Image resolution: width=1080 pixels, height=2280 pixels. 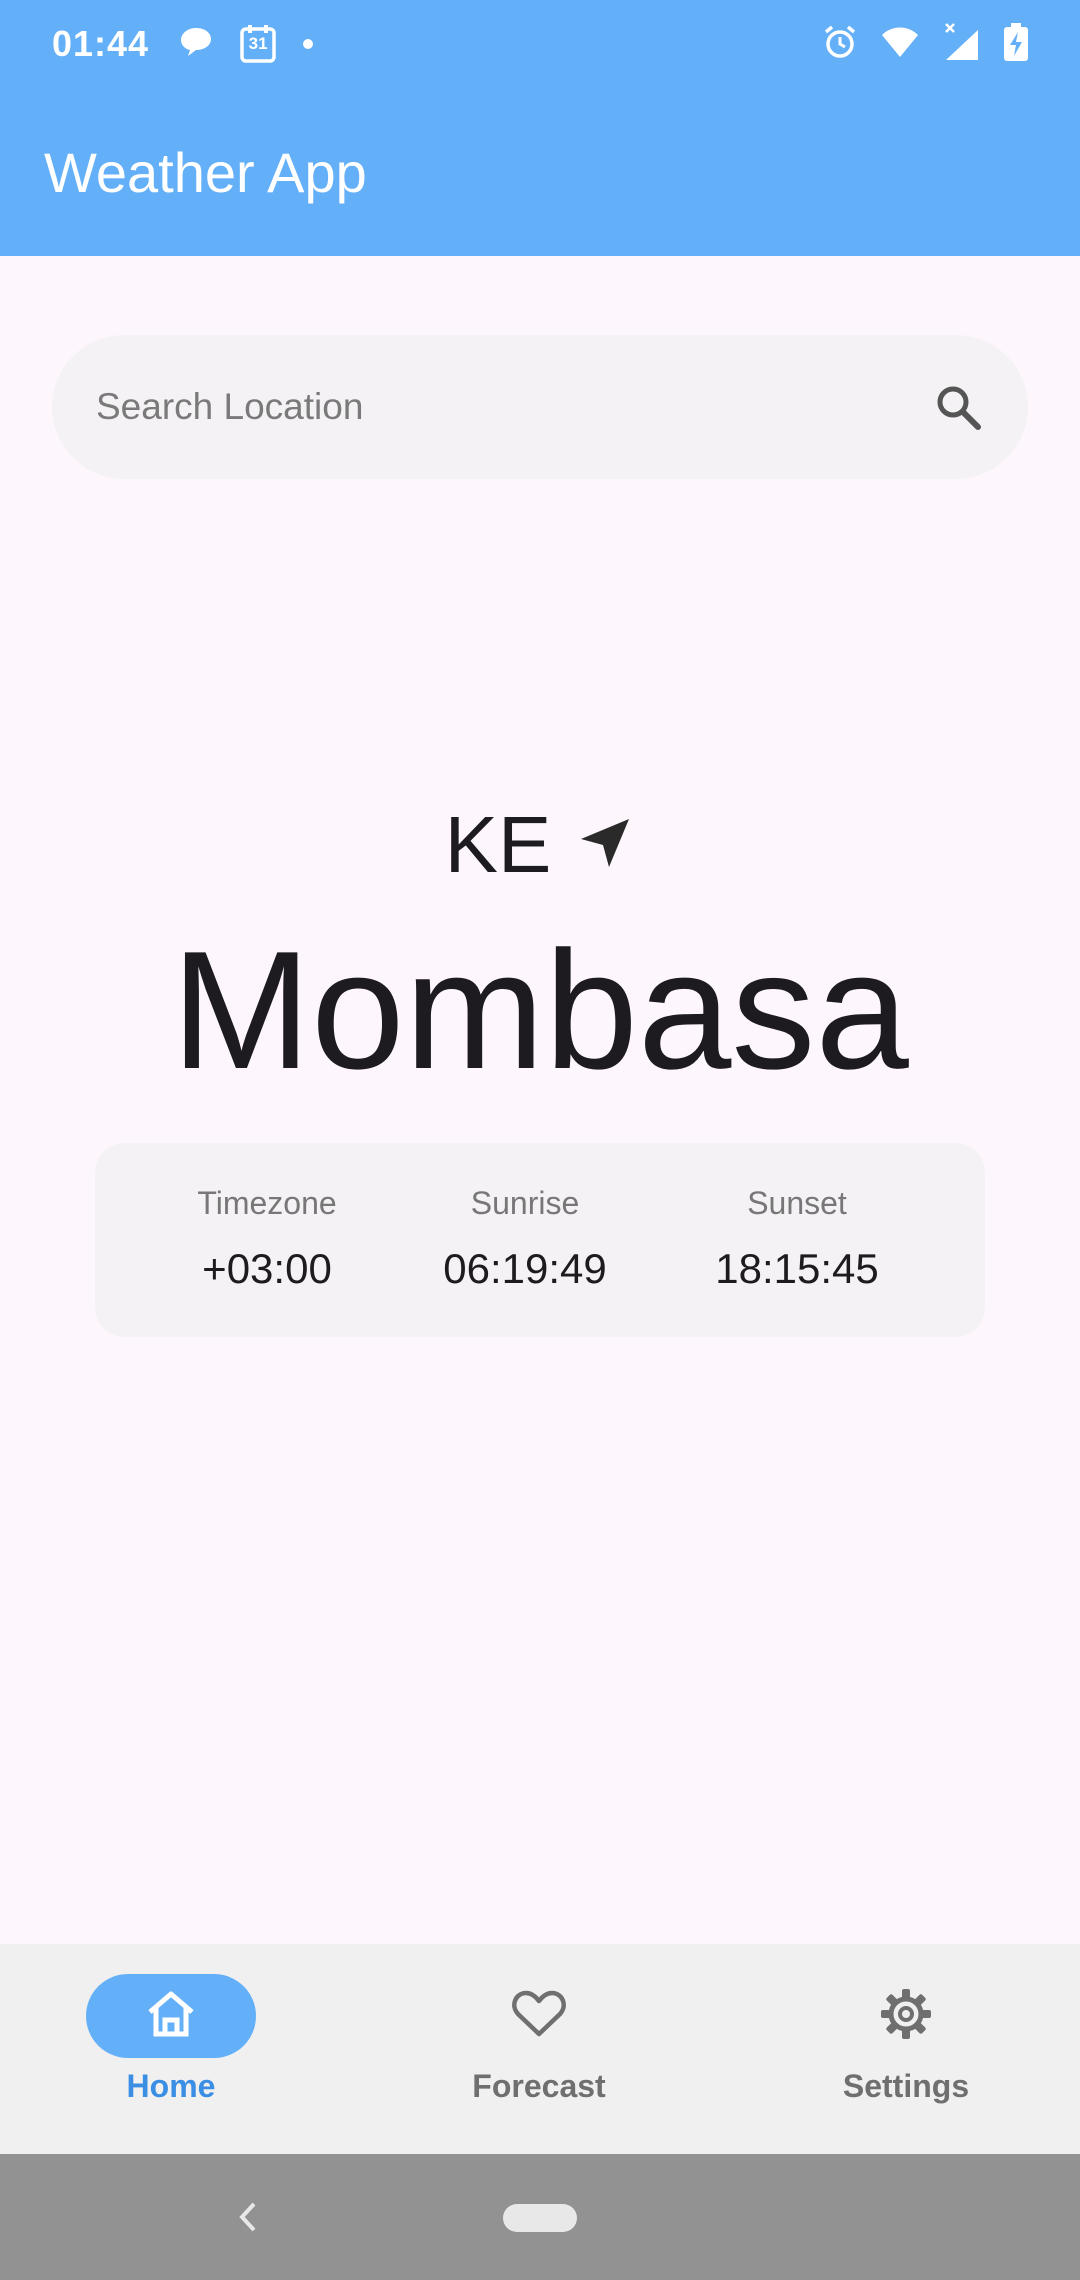 What do you see at coordinates (906, 2086) in the screenshot?
I see `nav-label-settings: Settings` at bounding box center [906, 2086].